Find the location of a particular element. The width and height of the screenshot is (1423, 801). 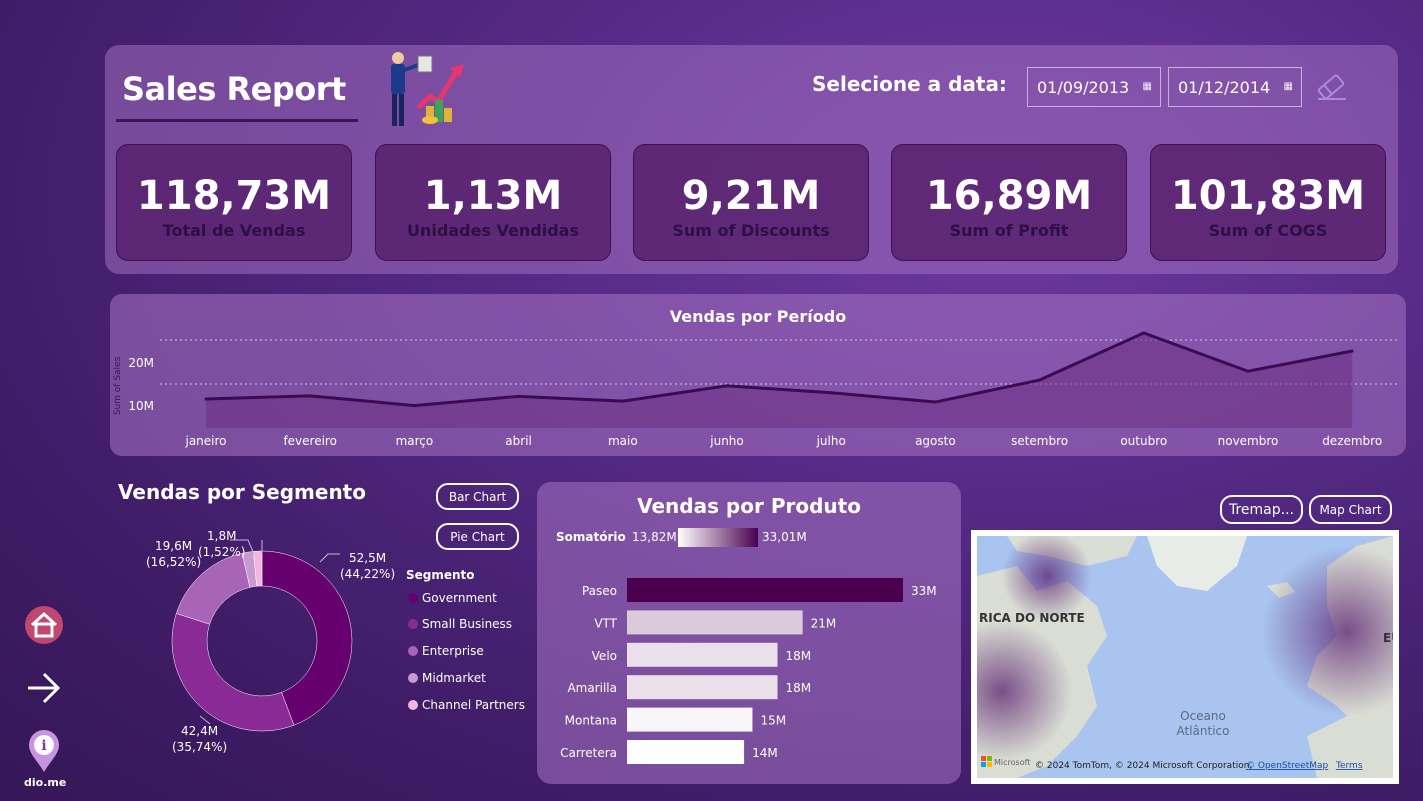

bar-category-label: Montana is located at coordinates (591, 721).